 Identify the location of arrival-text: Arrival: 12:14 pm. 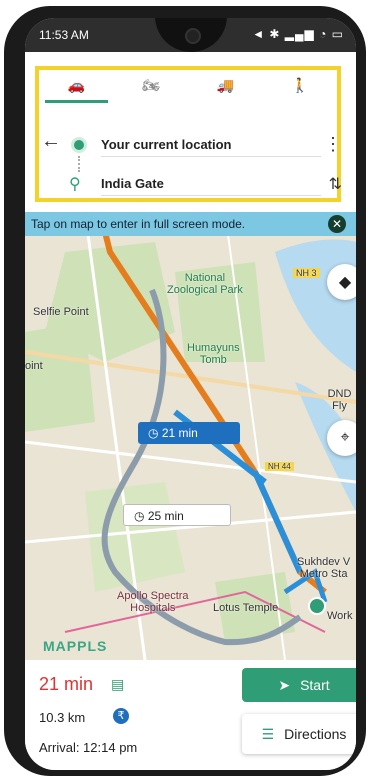
(88, 747).